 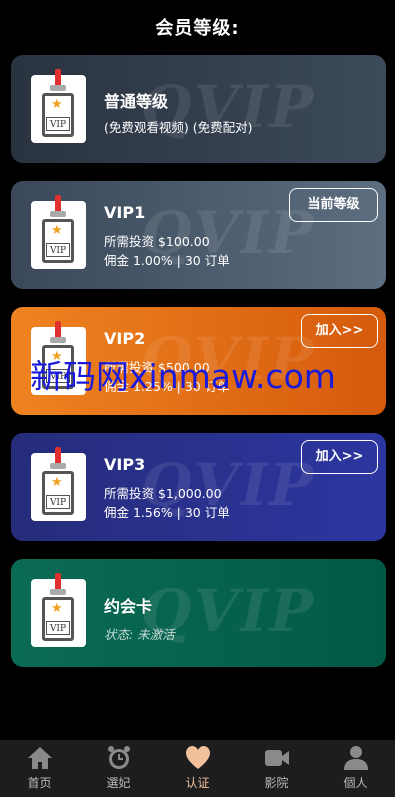 What do you see at coordinates (125, 464) in the screenshot?
I see `card-title: VIP3` at bounding box center [125, 464].